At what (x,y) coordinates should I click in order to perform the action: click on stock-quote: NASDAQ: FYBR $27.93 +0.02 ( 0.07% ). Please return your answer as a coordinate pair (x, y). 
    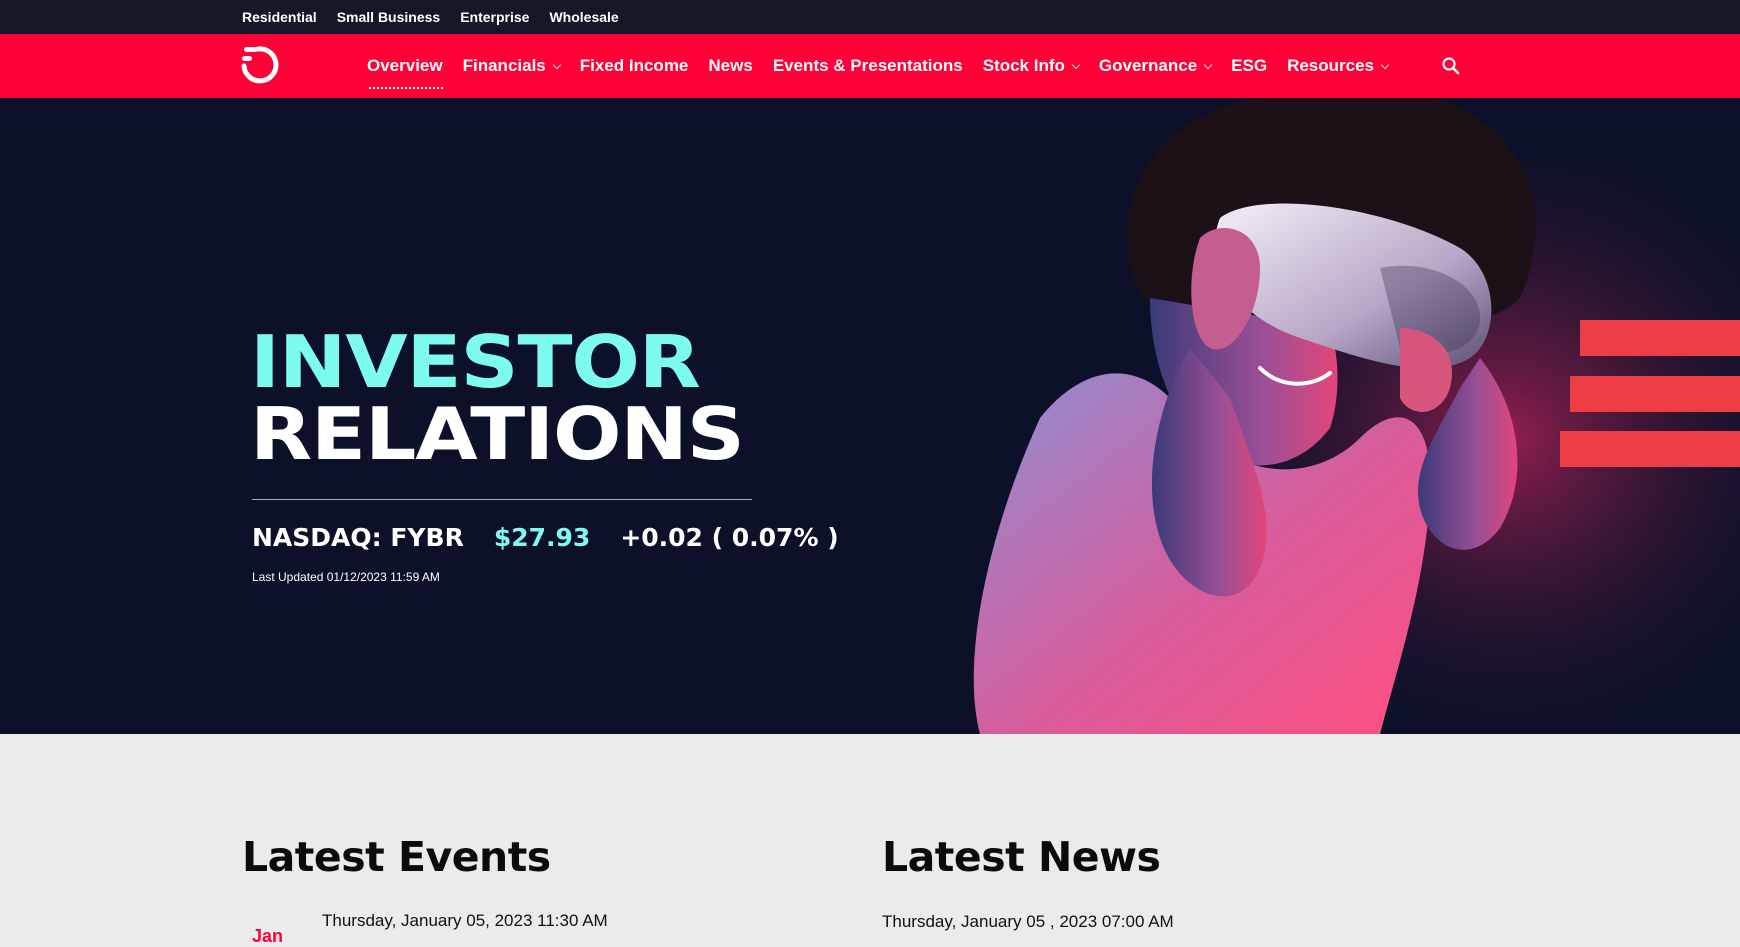
    Looking at the image, I should click on (545, 537).